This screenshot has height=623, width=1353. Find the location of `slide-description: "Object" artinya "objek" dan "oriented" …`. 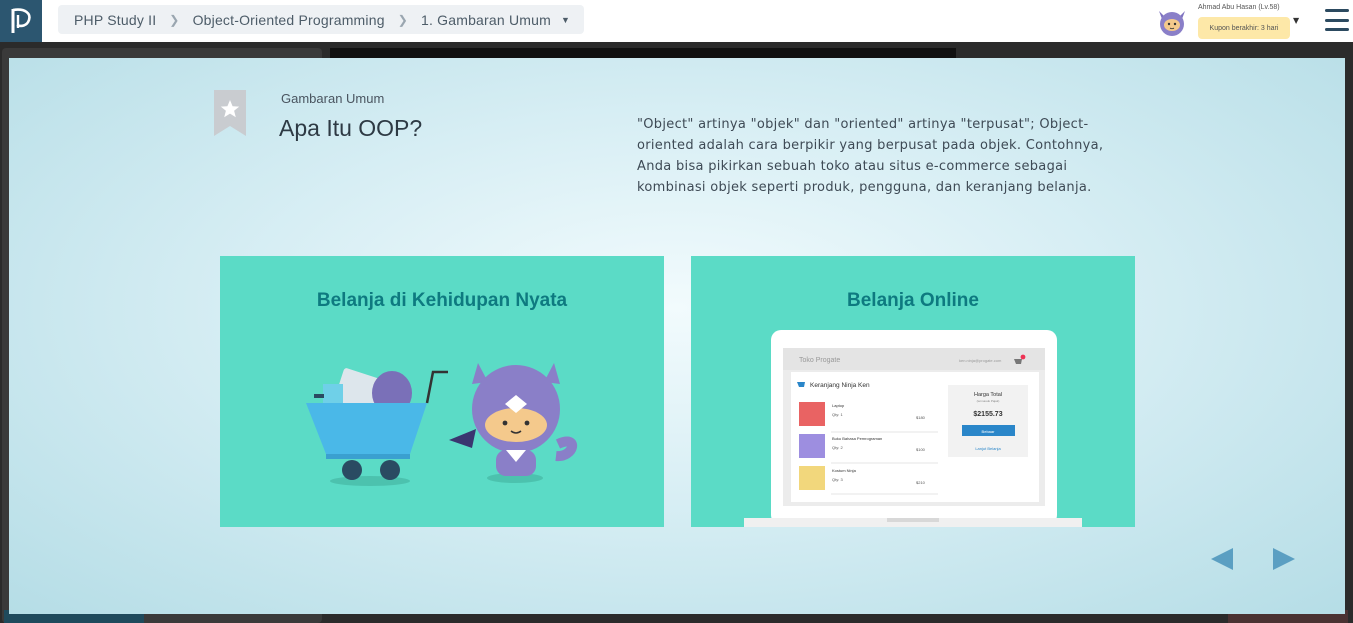

slide-description: "Object" artinya "objek" dan "oriented" … is located at coordinates (870, 156).